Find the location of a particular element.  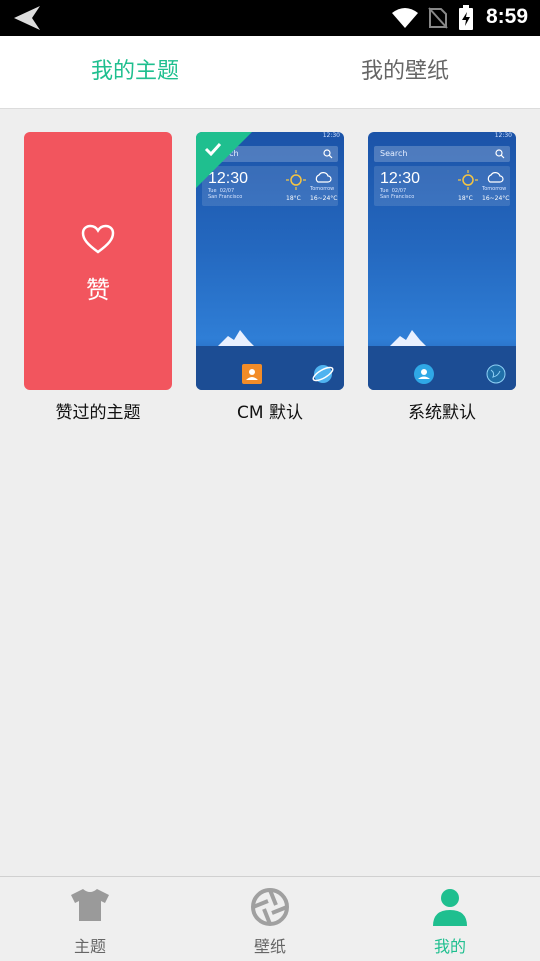

liked-themes-label: 赞过的主题 is located at coordinates (98, 413).